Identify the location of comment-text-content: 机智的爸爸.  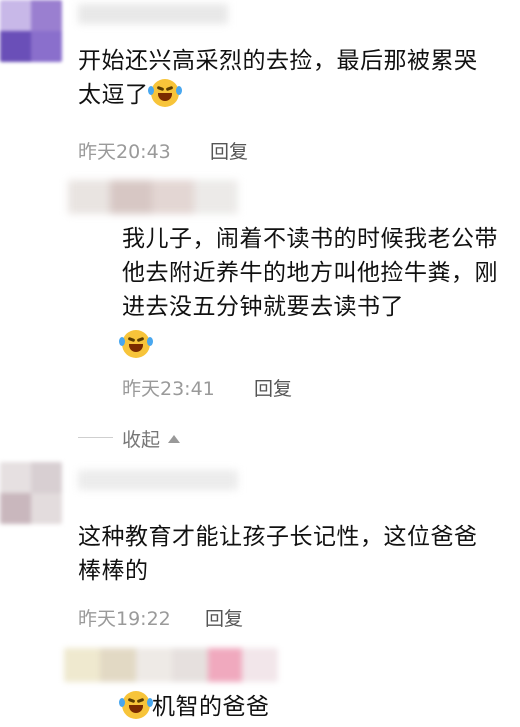
(211, 707).